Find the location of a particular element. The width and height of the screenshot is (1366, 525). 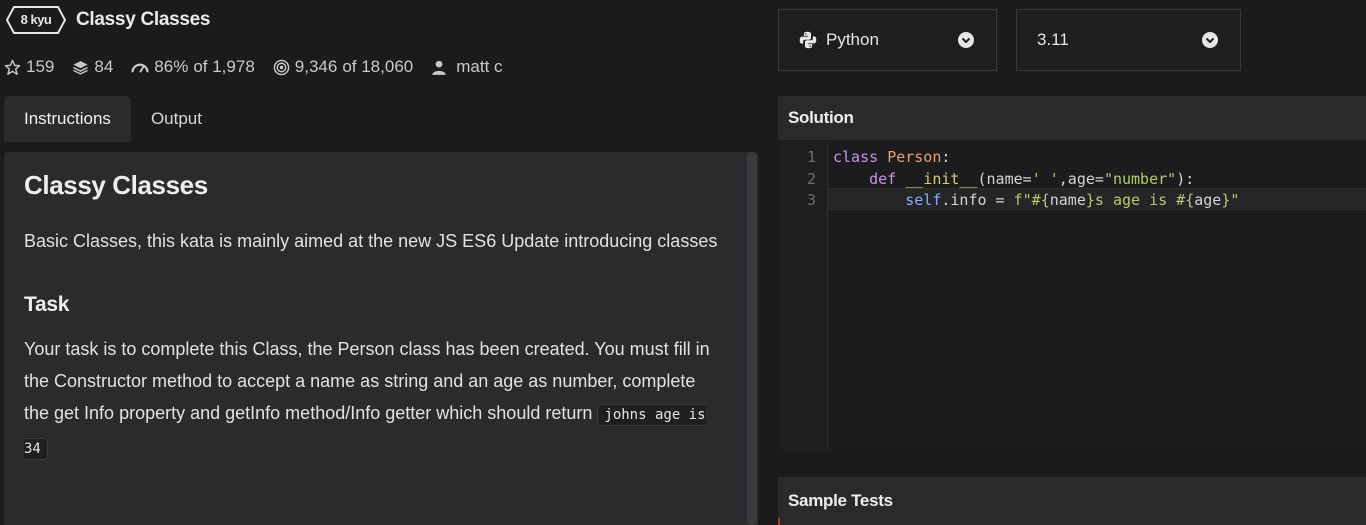

completed-total: of 18,060 is located at coordinates (378, 66).